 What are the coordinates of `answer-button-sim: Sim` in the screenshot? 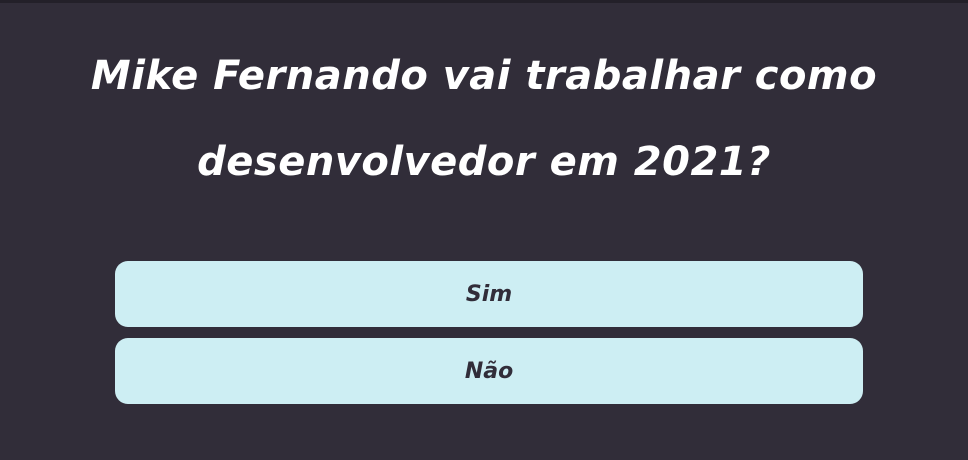 It's located at (489, 294).